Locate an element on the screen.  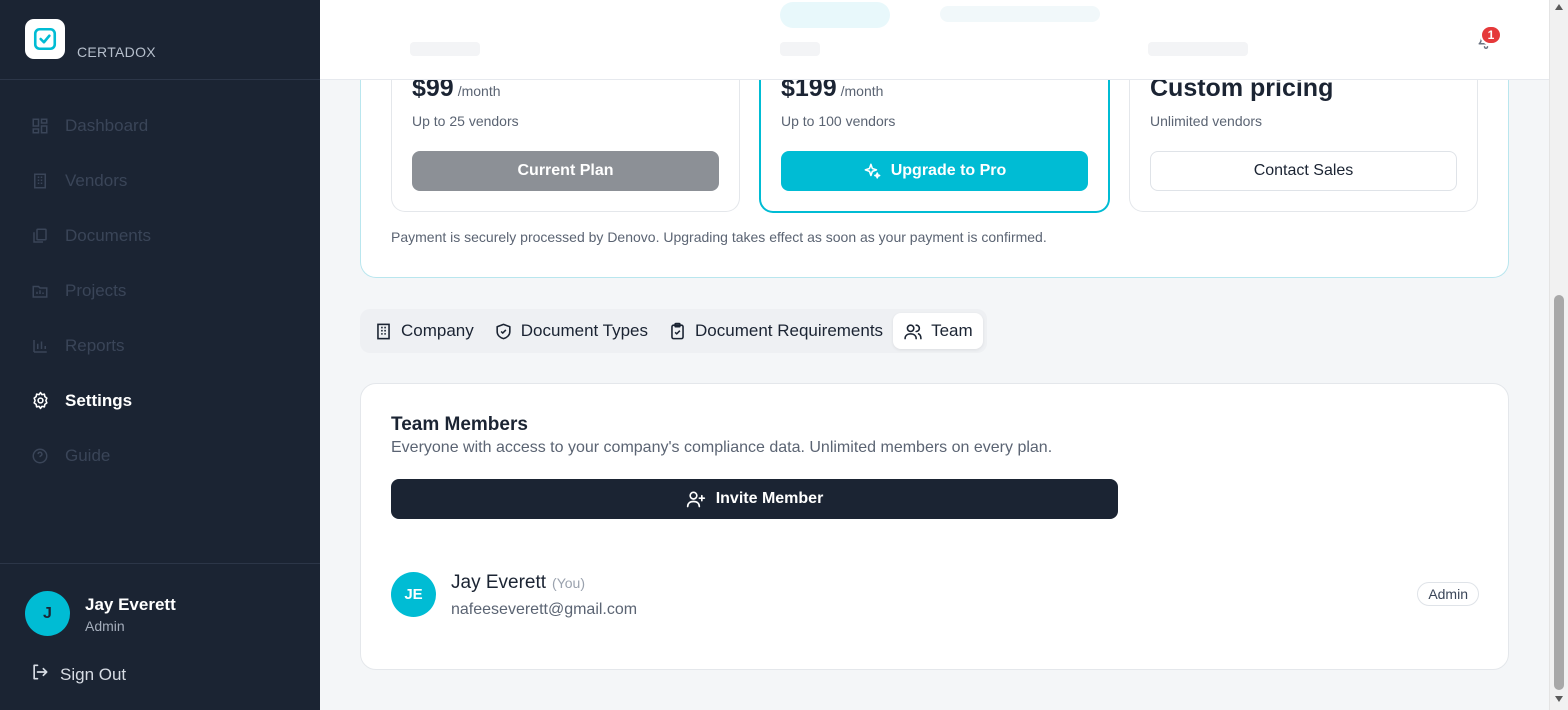
nav-label: Vendors is located at coordinates (96, 180).